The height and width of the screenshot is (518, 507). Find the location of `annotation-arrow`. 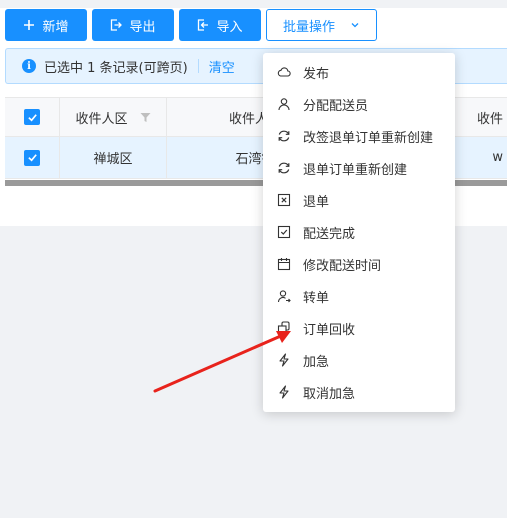

annotation-arrow is located at coordinates (222, 362).